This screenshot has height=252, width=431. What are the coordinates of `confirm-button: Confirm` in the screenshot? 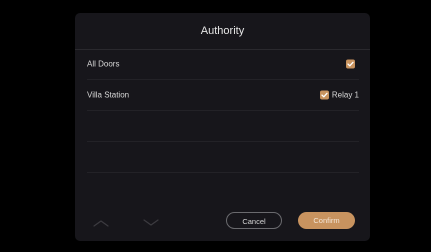 It's located at (326, 220).